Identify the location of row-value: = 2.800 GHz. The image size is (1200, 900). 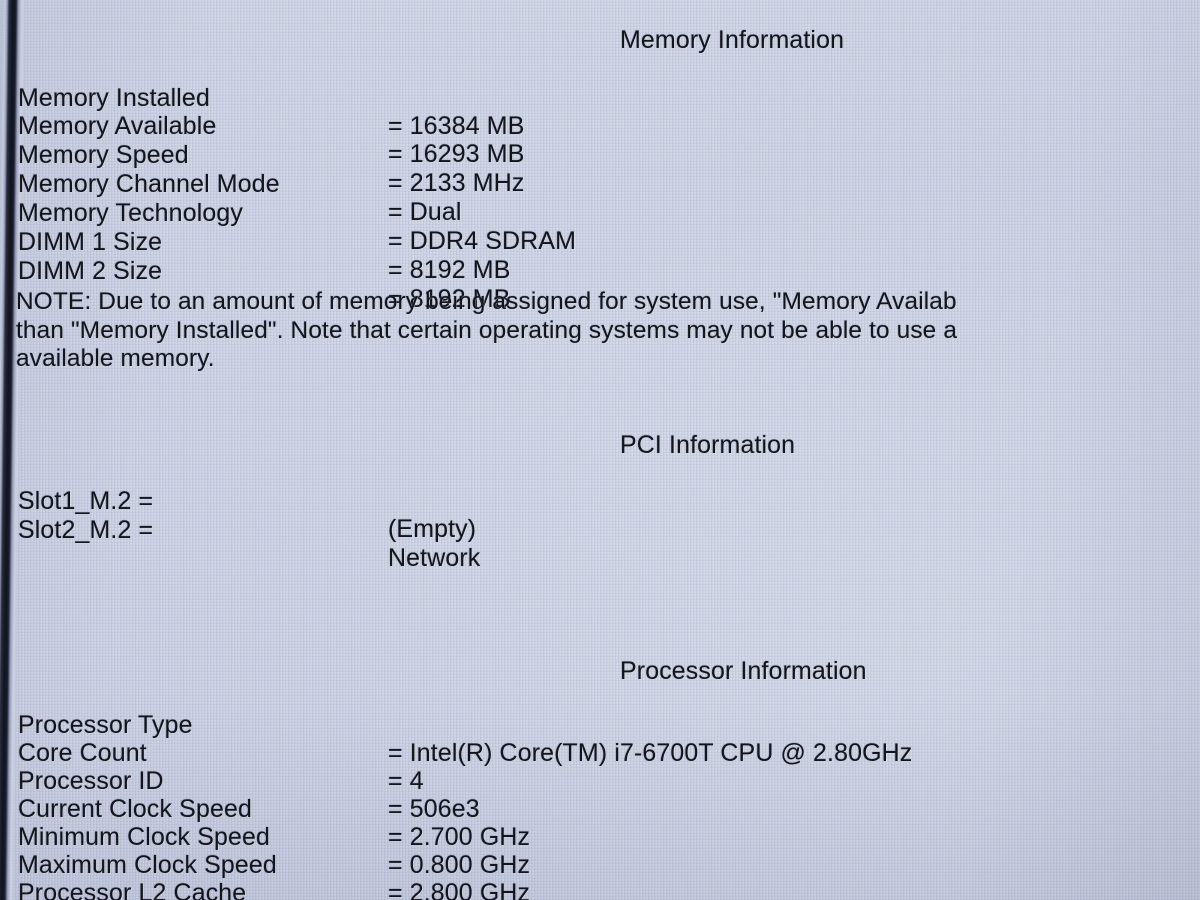
(459, 889).